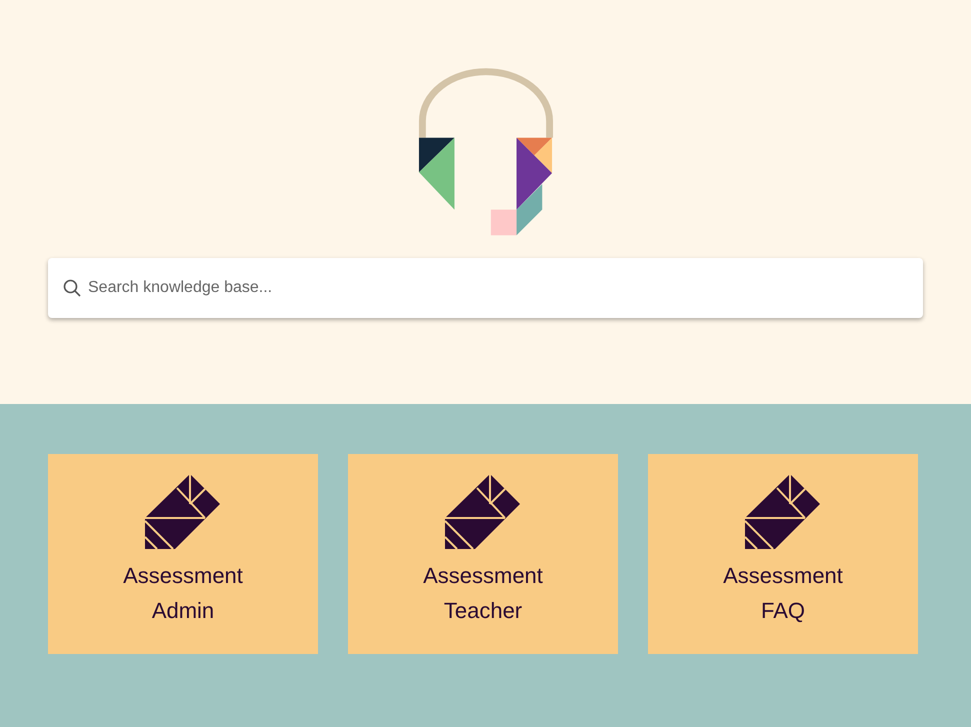 The image size is (971, 727). Describe the element at coordinates (483, 554) in the screenshot. I see `category-tile: Assessment Teacher` at that location.